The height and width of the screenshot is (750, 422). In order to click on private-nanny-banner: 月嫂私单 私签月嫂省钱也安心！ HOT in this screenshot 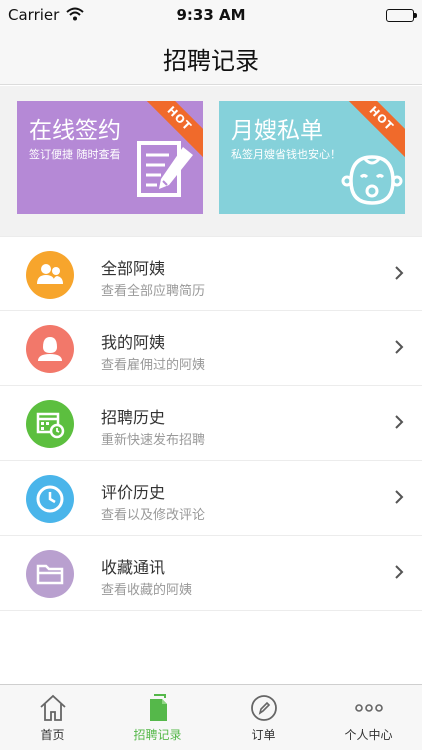, I will do `click(312, 157)`.